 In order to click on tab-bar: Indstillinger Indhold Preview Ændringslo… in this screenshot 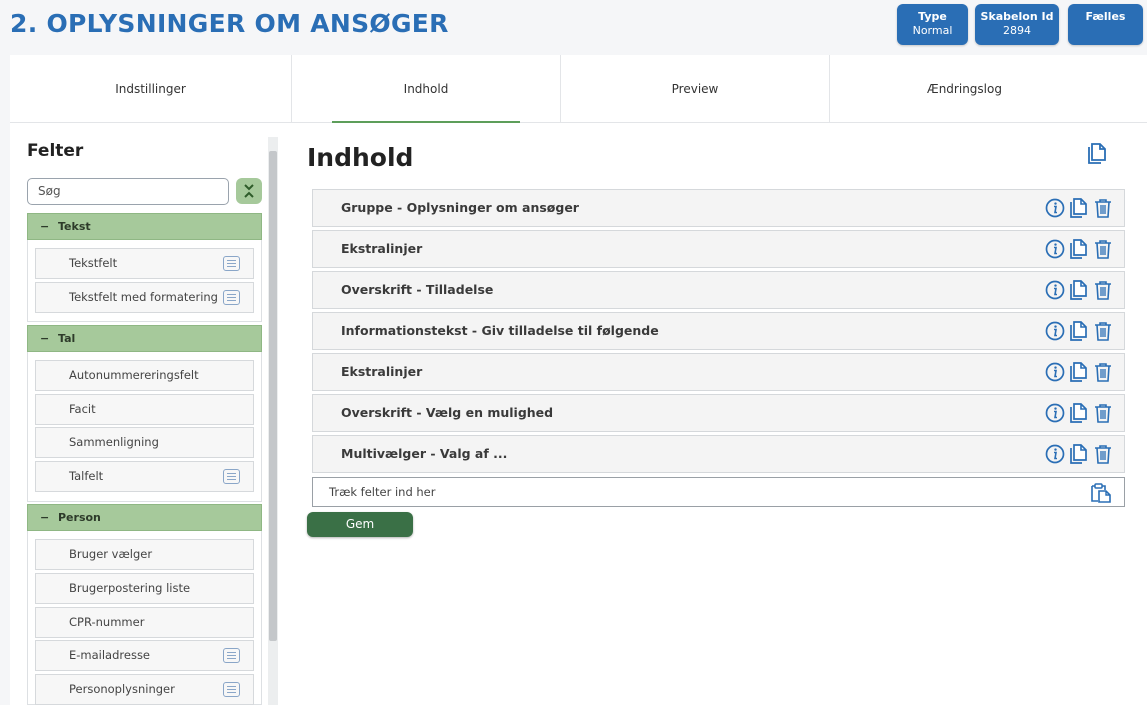, I will do `click(578, 89)`.